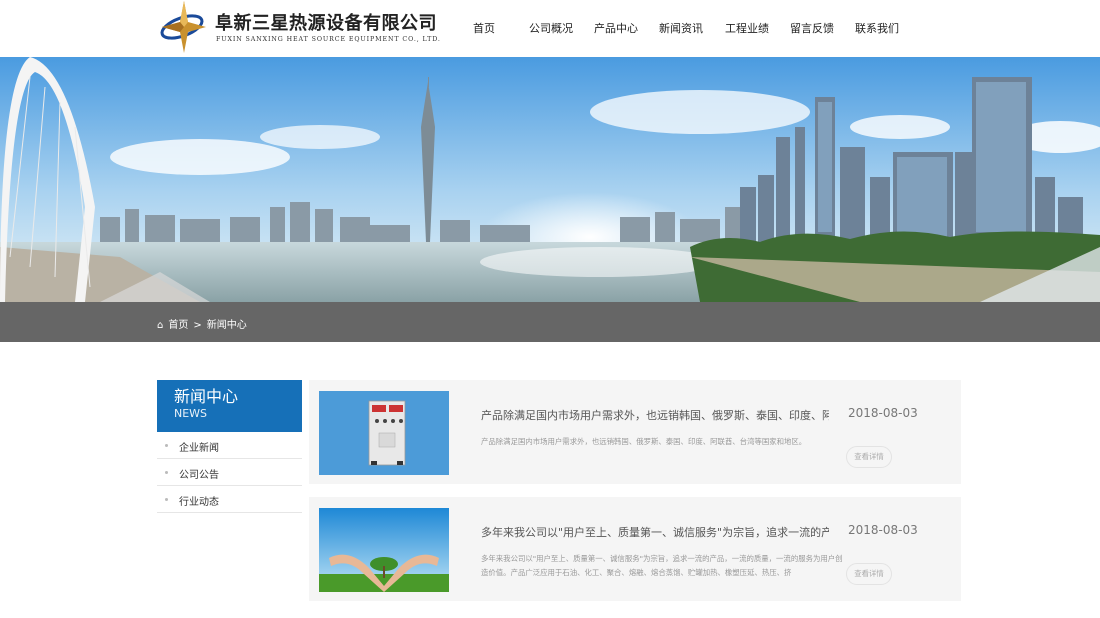  What do you see at coordinates (229, 472) in the screenshot?
I see `sidebar-item-announcements: 公司公告` at bounding box center [229, 472].